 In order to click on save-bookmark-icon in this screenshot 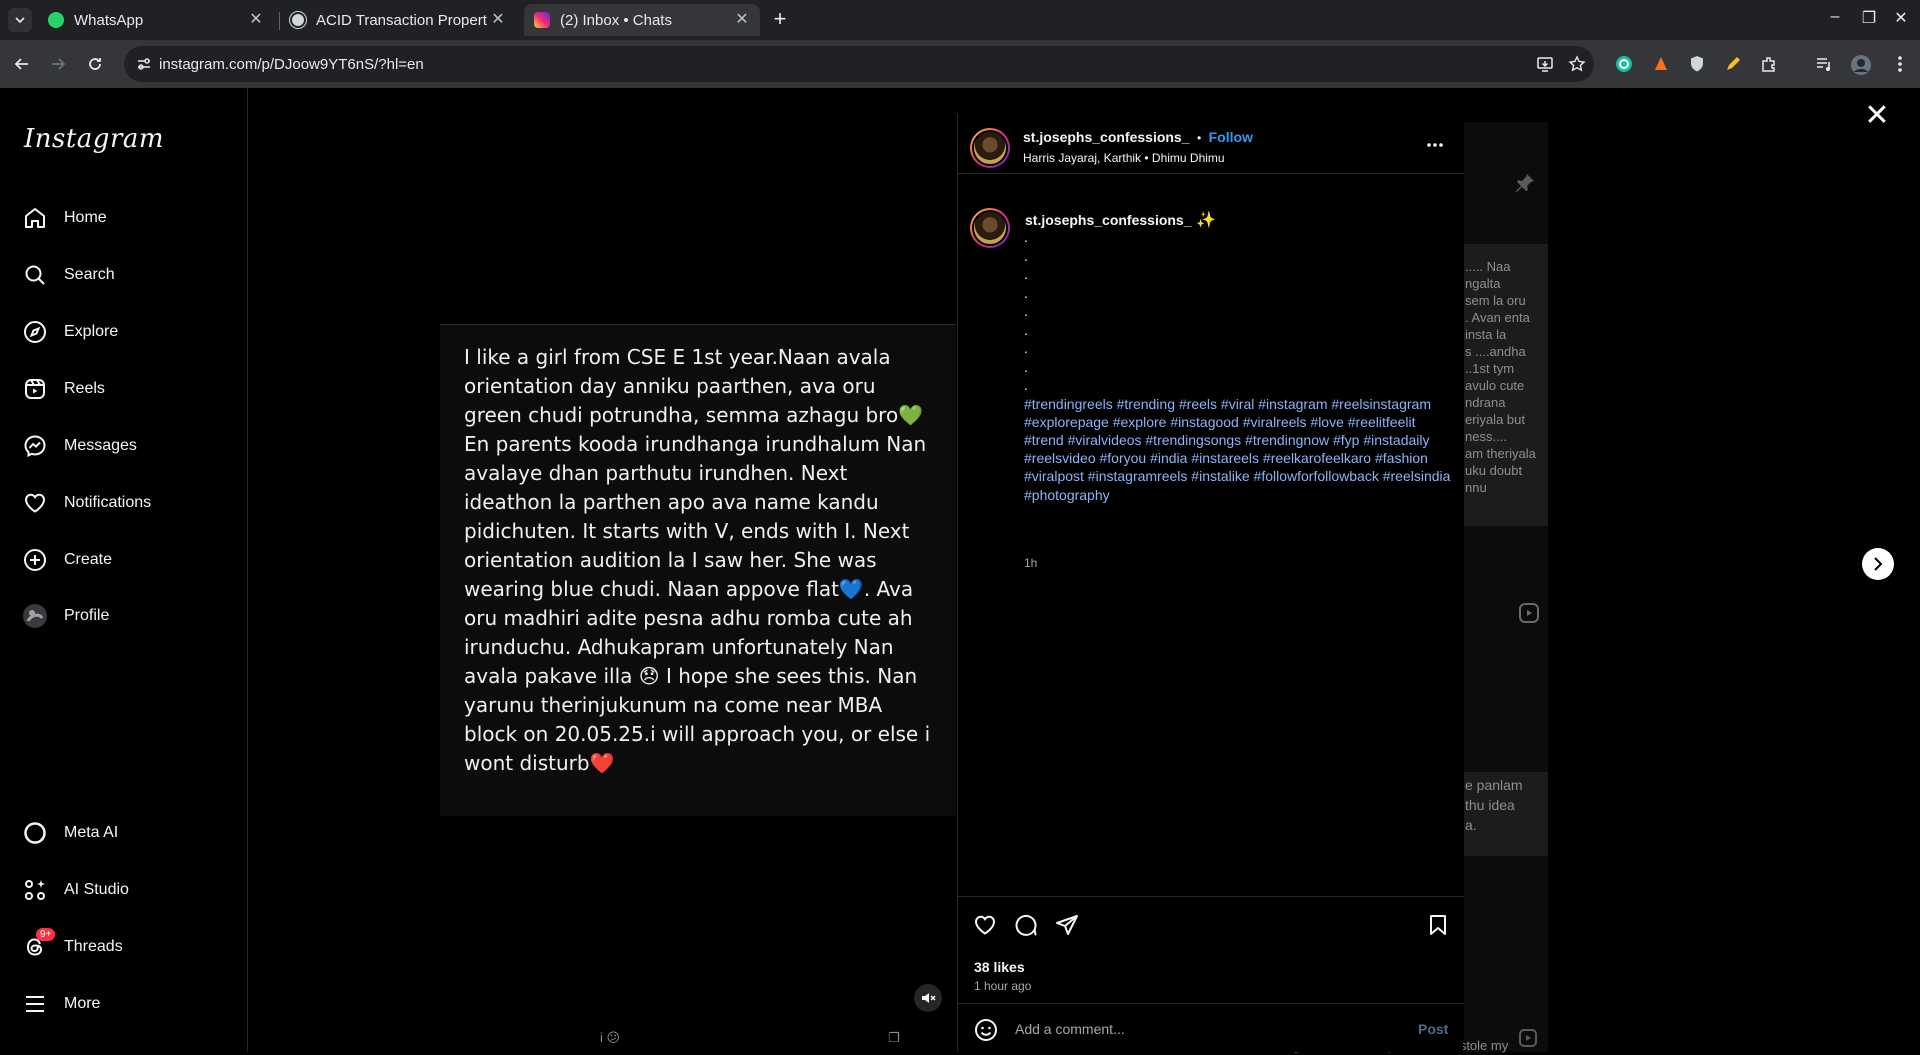, I will do `click(1438, 925)`.